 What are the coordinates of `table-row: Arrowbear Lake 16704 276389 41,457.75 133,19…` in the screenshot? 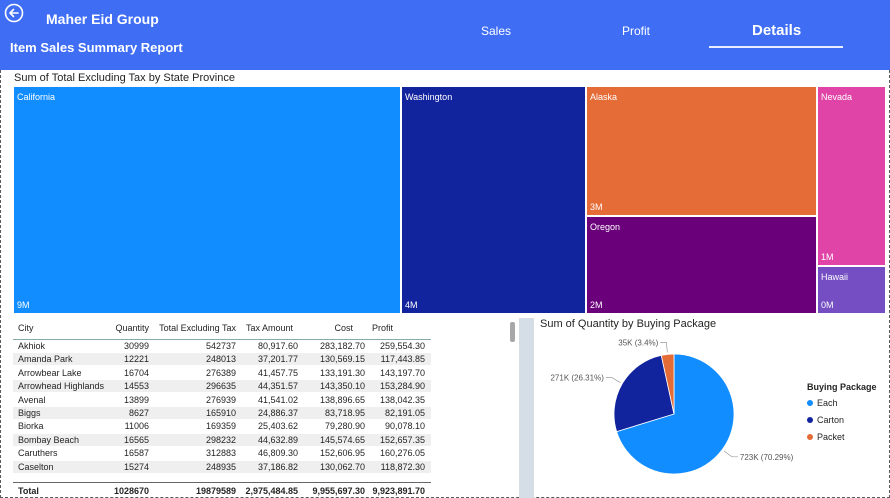 It's located at (222, 373).